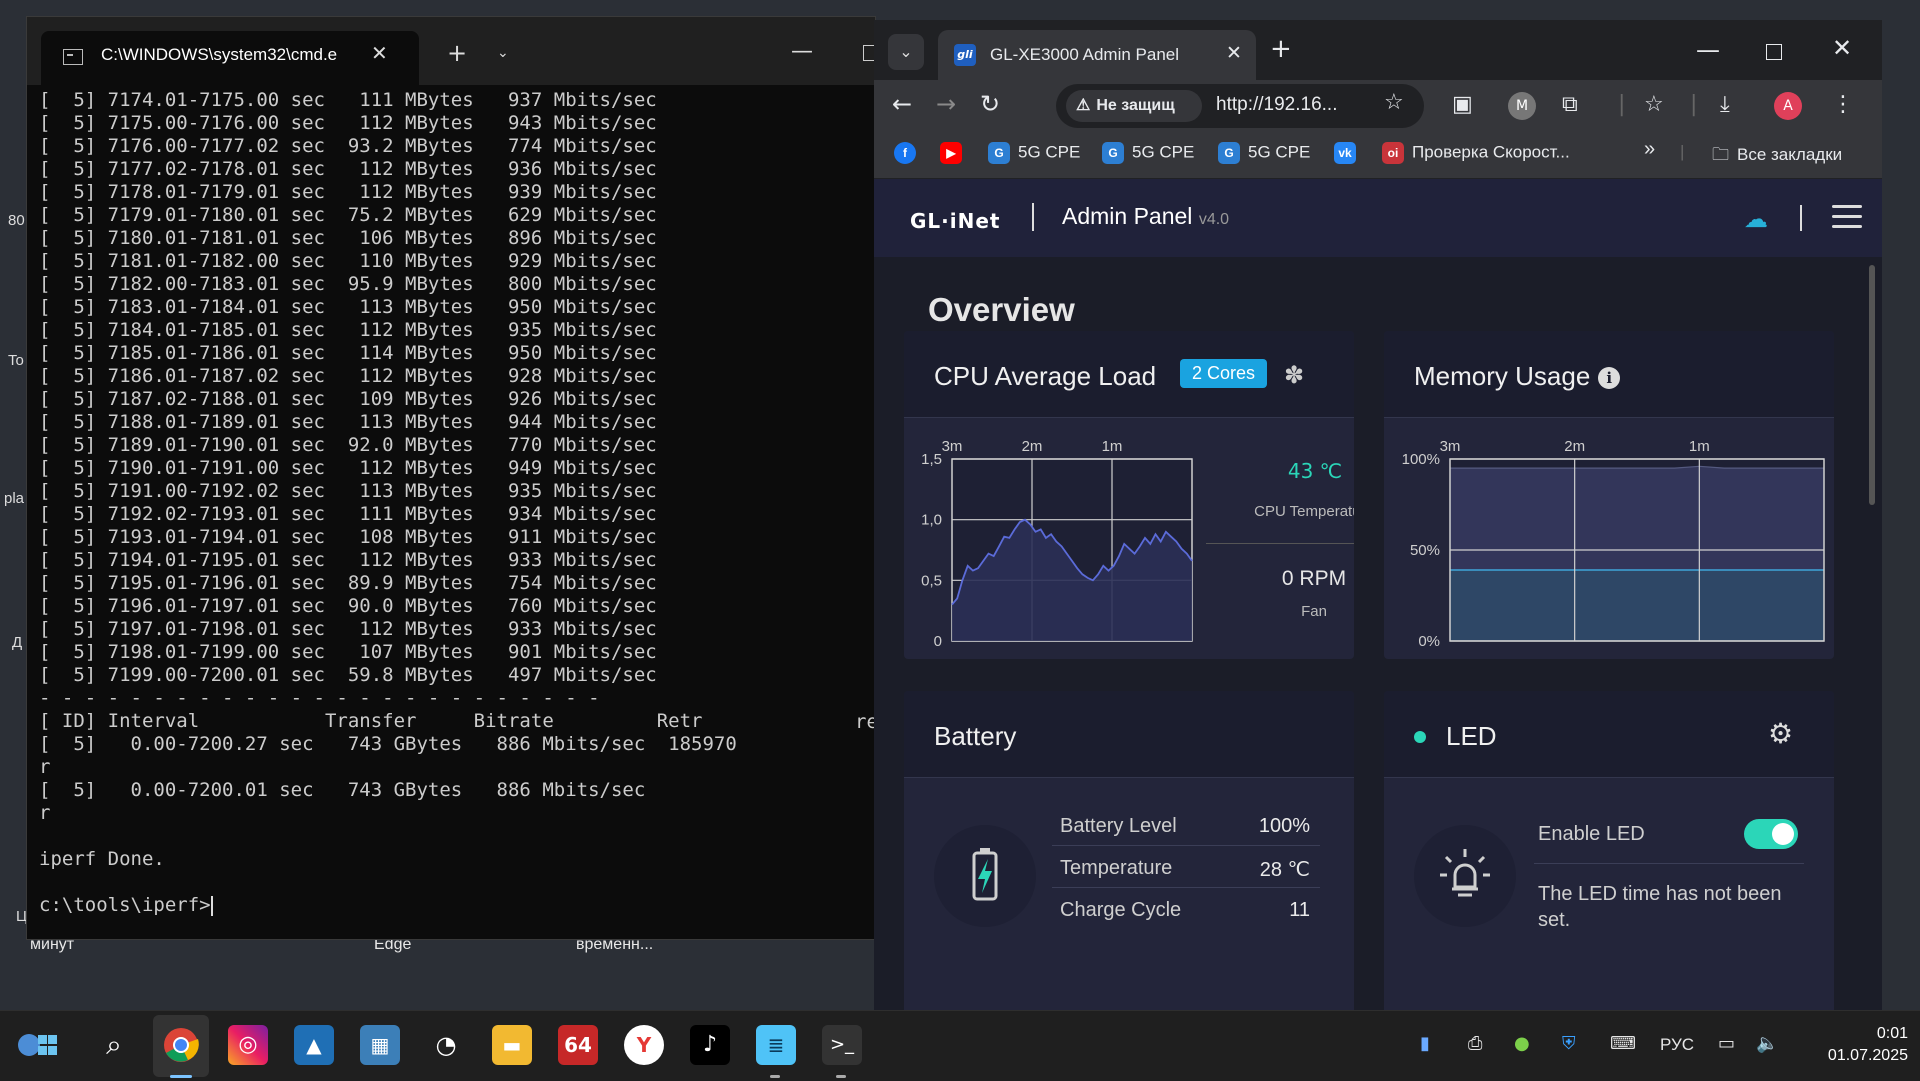 This screenshot has height=1081, width=1920. What do you see at coordinates (1294, 375) in the screenshot?
I see `fan-settings-icon: ✽` at bounding box center [1294, 375].